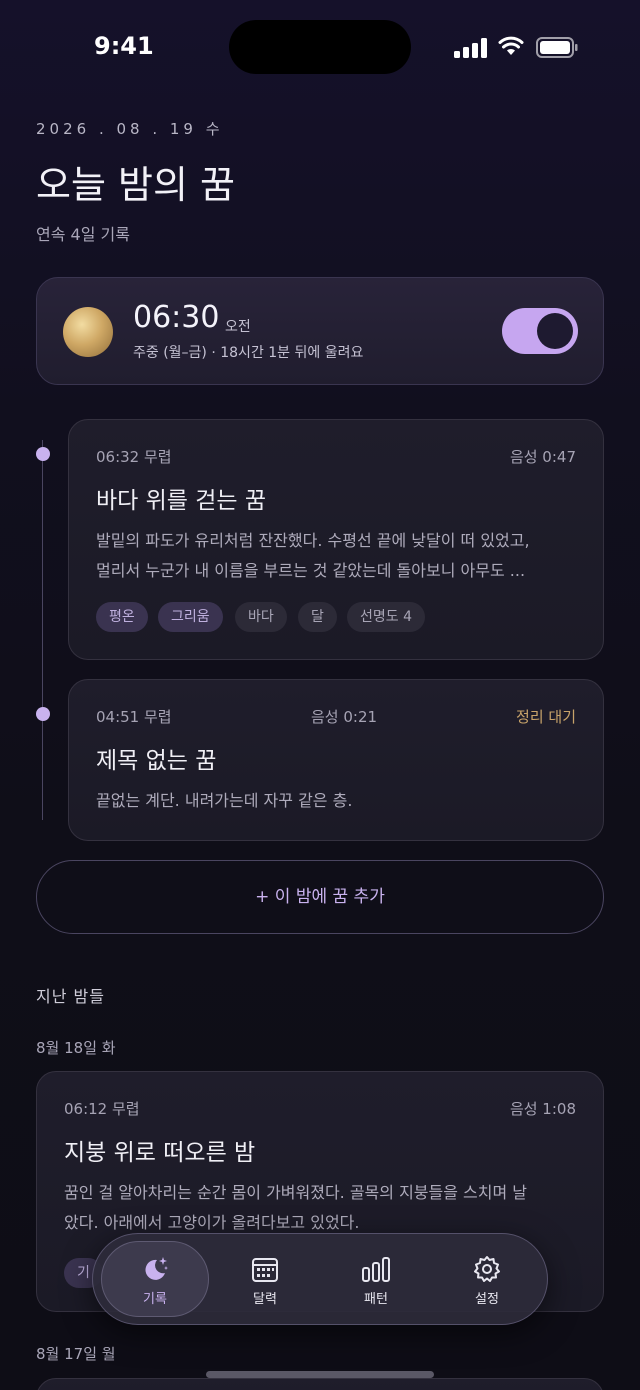 This screenshot has height=1390, width=640. I want to click on past-nights-title: 지난 밤들, so click(70, 996).